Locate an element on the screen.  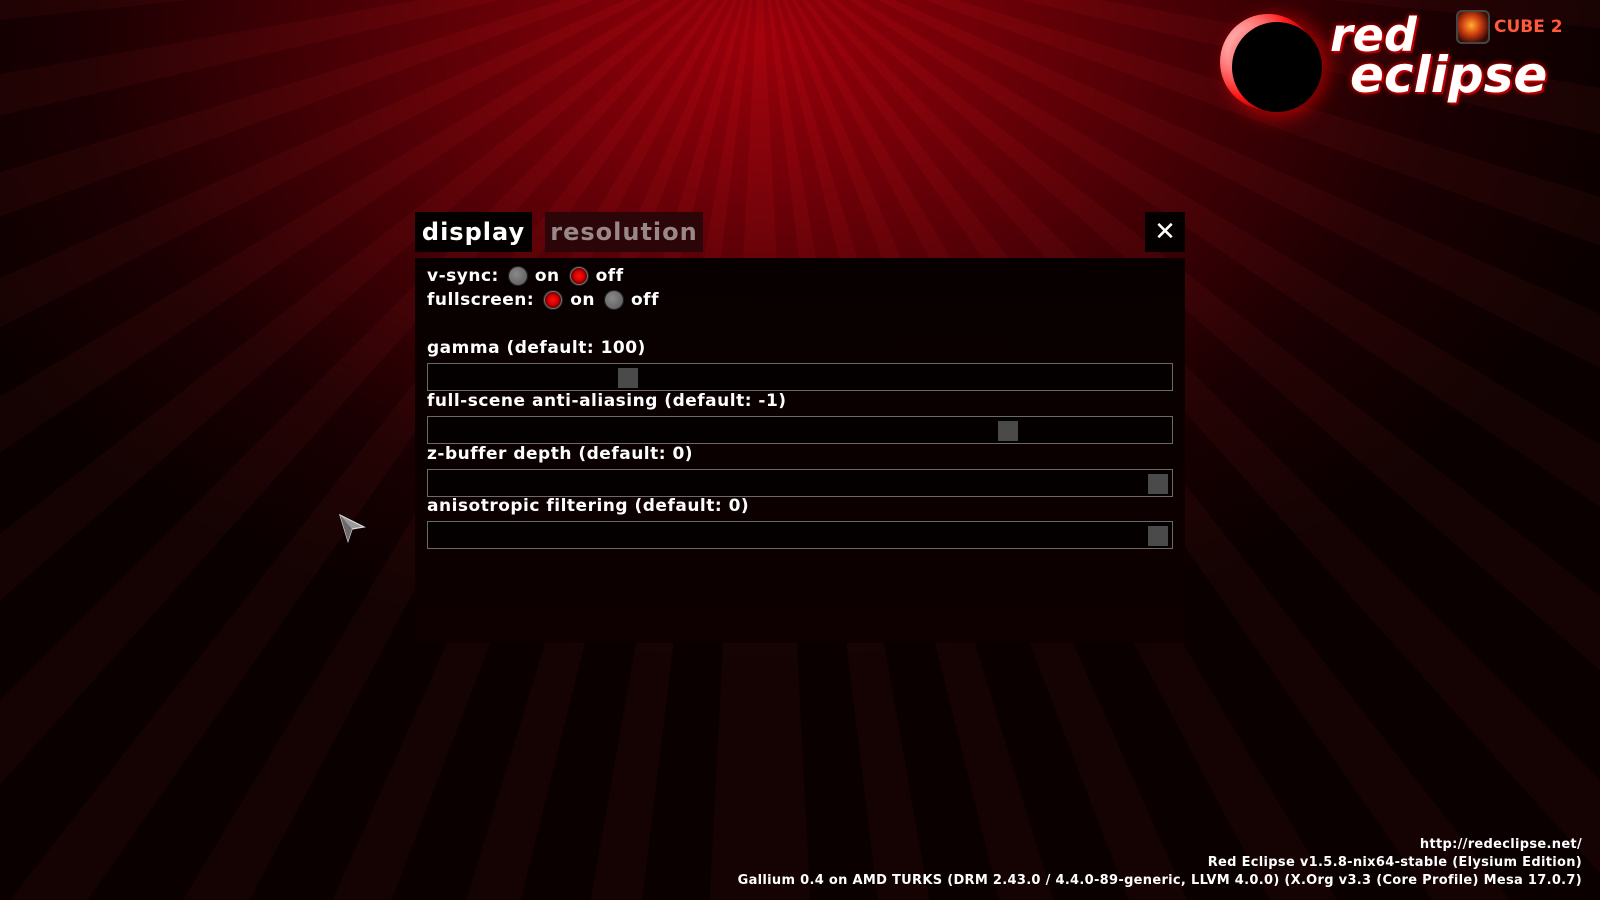
gamma-label: gamma (default: 100) is located at coordinates (536, 348).